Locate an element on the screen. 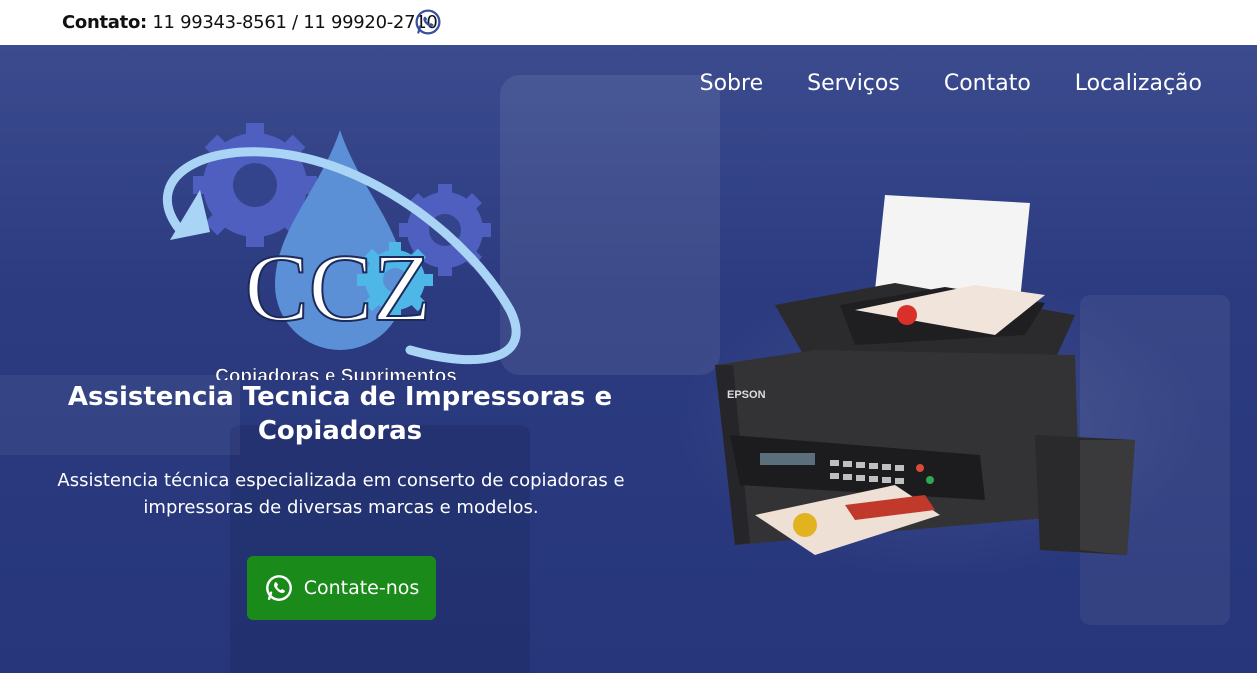  nav-link-servicos: Serviços is located at coordinates (853, 83).